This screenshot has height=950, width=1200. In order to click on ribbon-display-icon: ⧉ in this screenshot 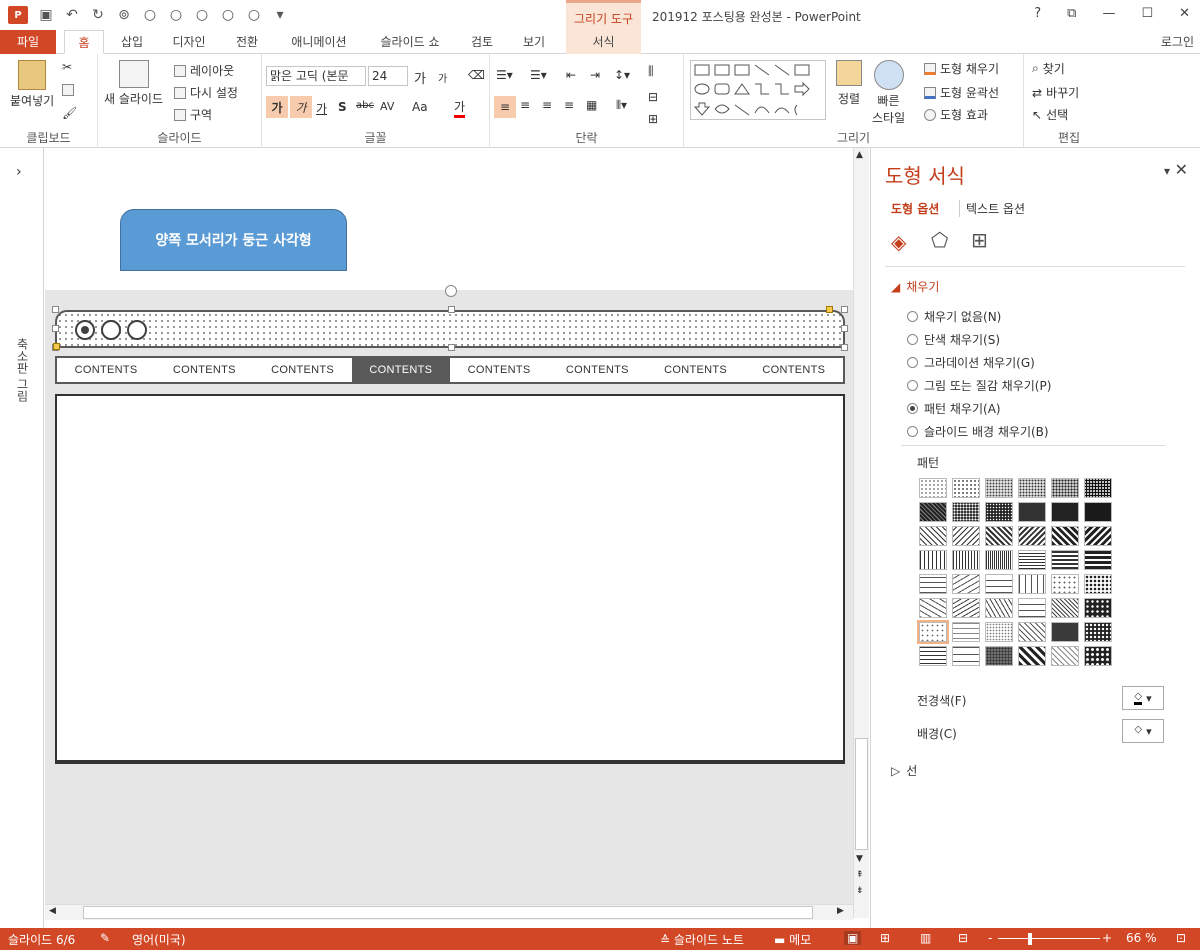, I will do `click(1071, 13)`.